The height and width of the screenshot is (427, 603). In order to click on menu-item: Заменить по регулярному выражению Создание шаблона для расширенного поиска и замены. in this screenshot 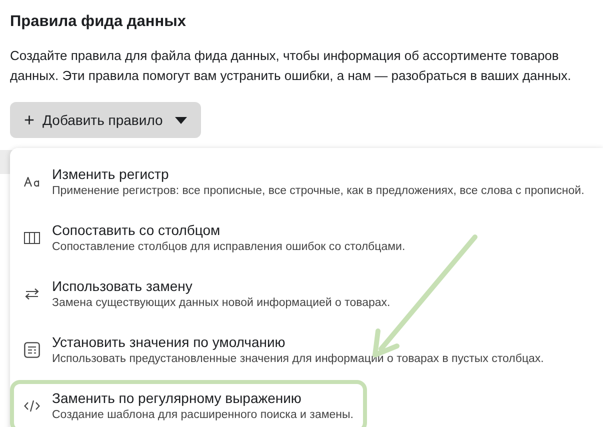, I will do `click(189, 403)`.